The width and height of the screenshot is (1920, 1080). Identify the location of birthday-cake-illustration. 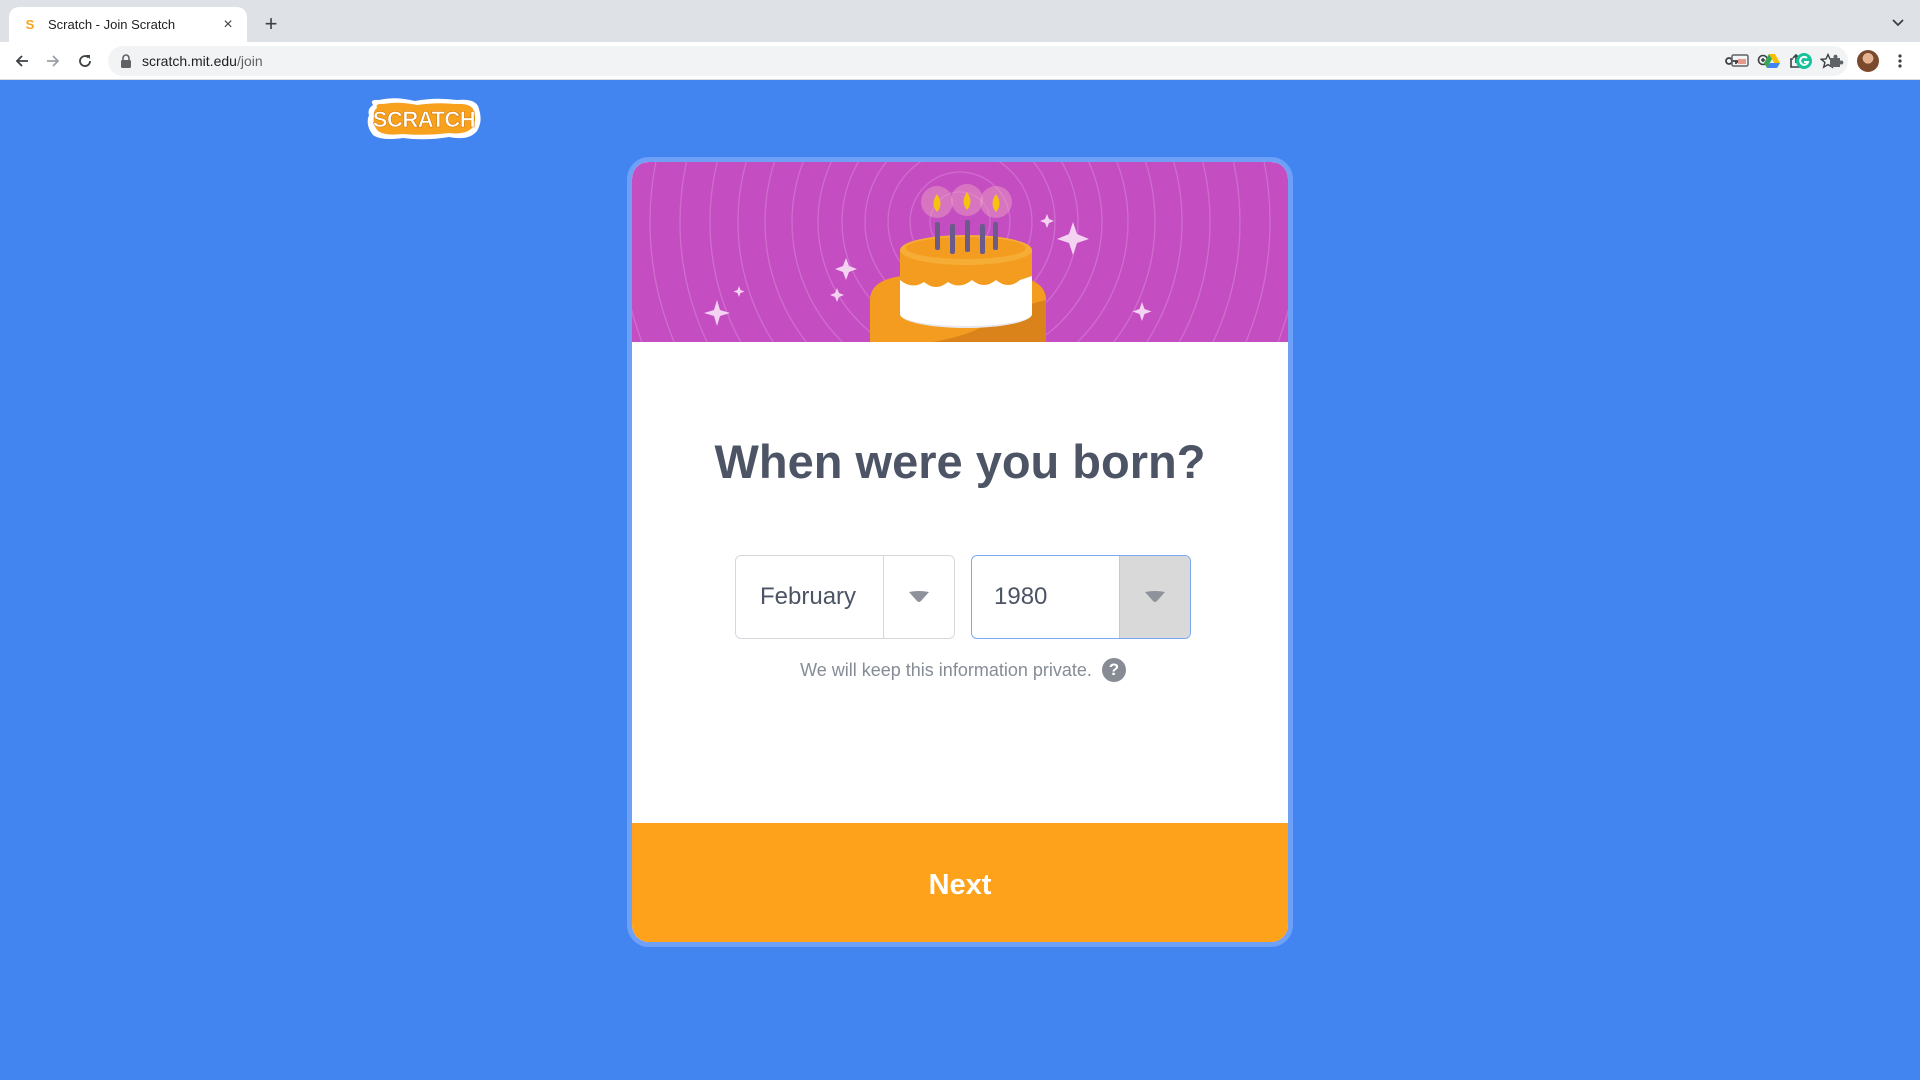
(960, 252).